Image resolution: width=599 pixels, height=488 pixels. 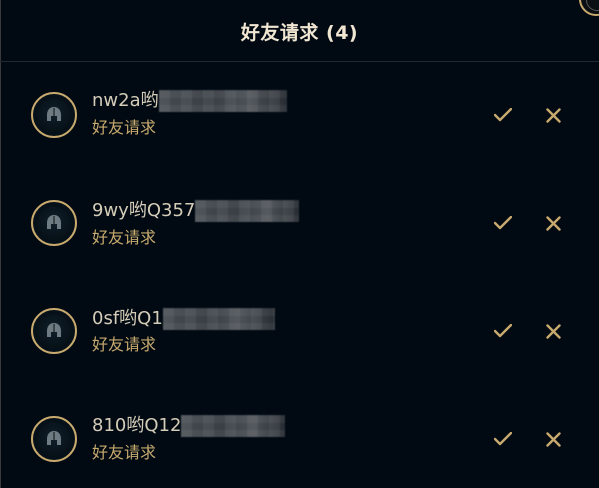 I want to click on panel-header: 好友请求 (4), so click(x=299, y=31).